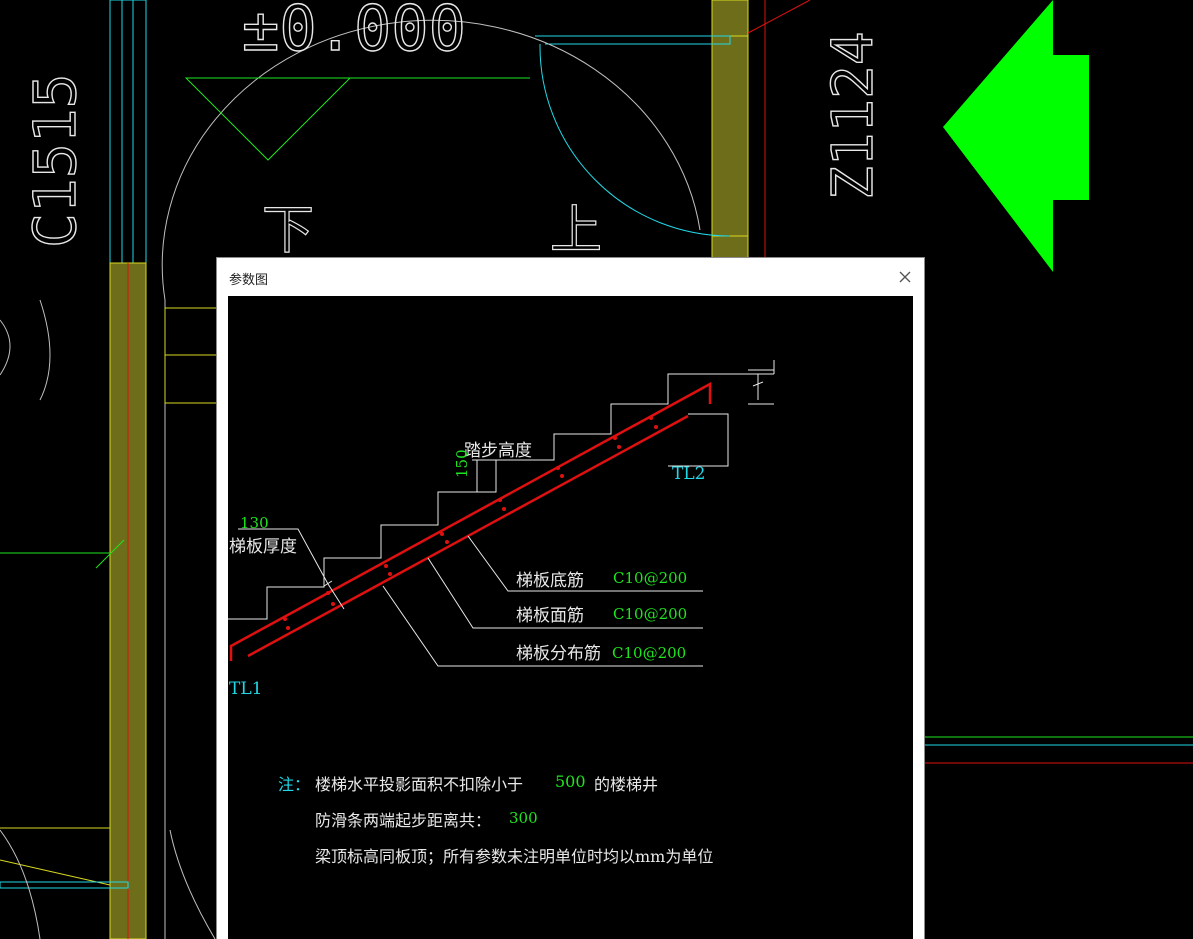 The width and height of the screenshot is (1193, 939). I want to click on elevation-label: ±0.000, so click(354, 32).